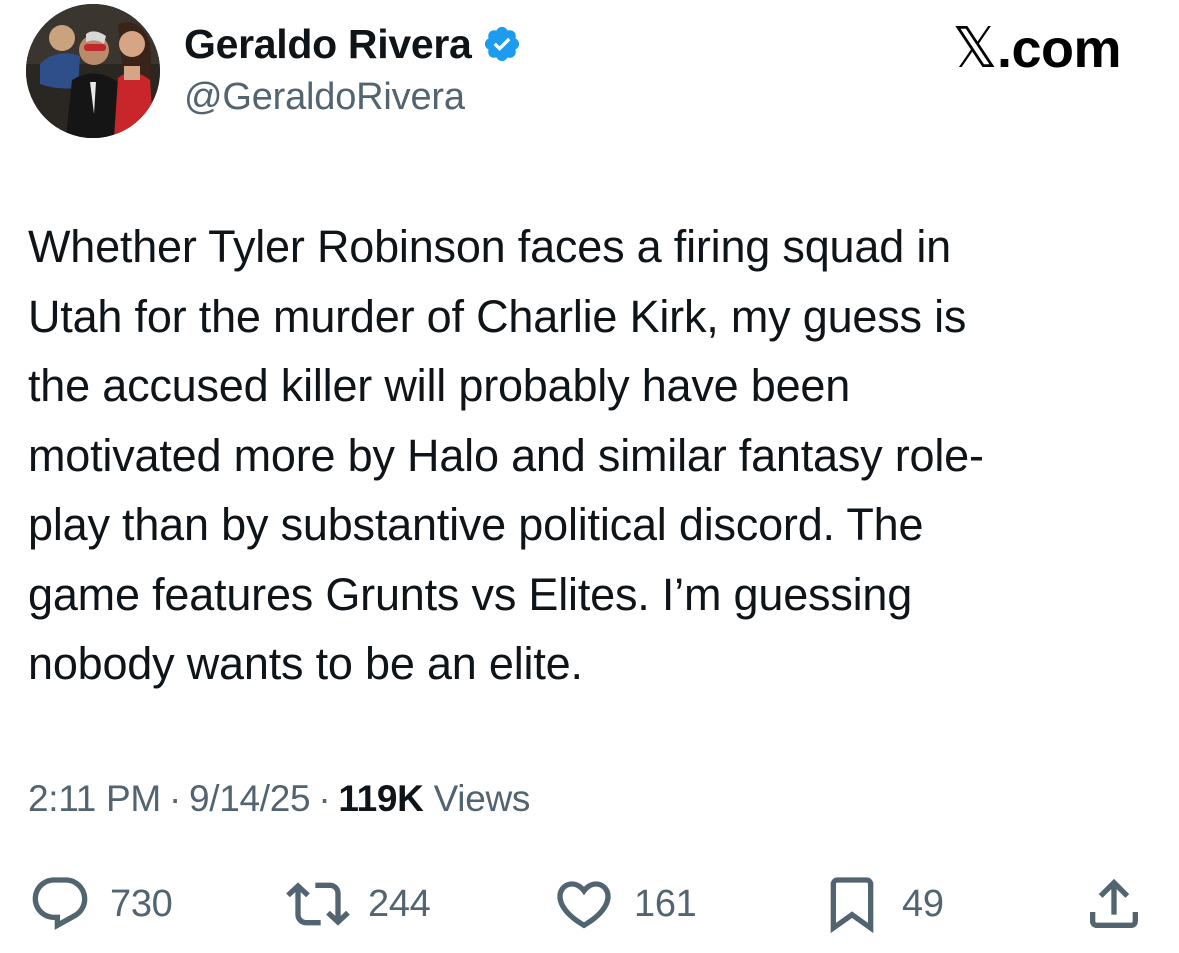 This screenshot has height=953, width=1179. Describe the element at coordinates (60, 903) in the screenshot. I see `reply-icon` at that location.